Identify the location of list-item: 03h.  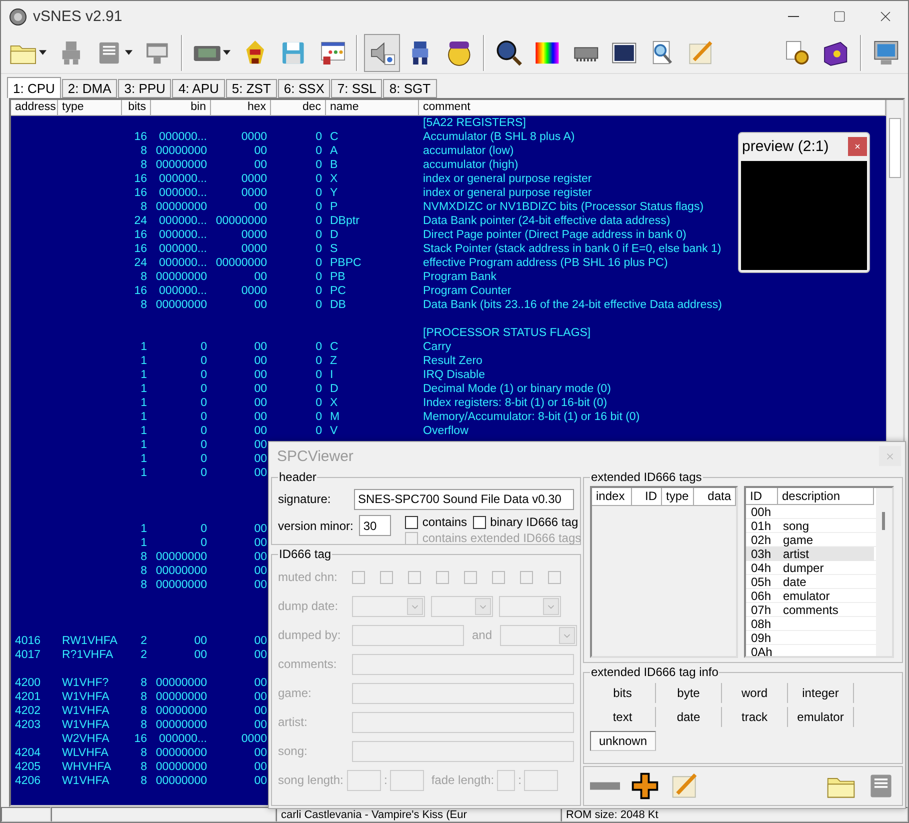
(762, 554).